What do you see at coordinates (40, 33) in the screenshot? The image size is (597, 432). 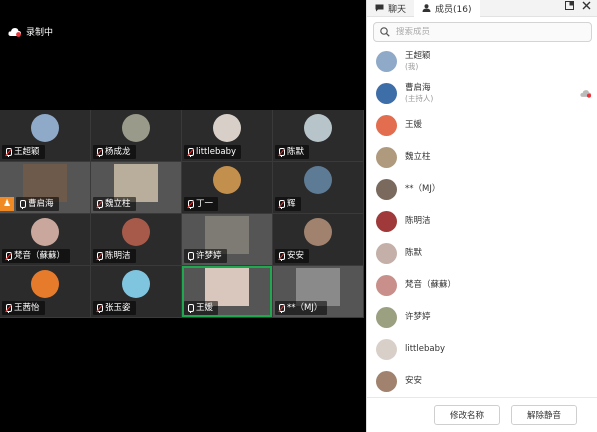 I see `recording-label: 录制中` at bounding box center [40, 33].